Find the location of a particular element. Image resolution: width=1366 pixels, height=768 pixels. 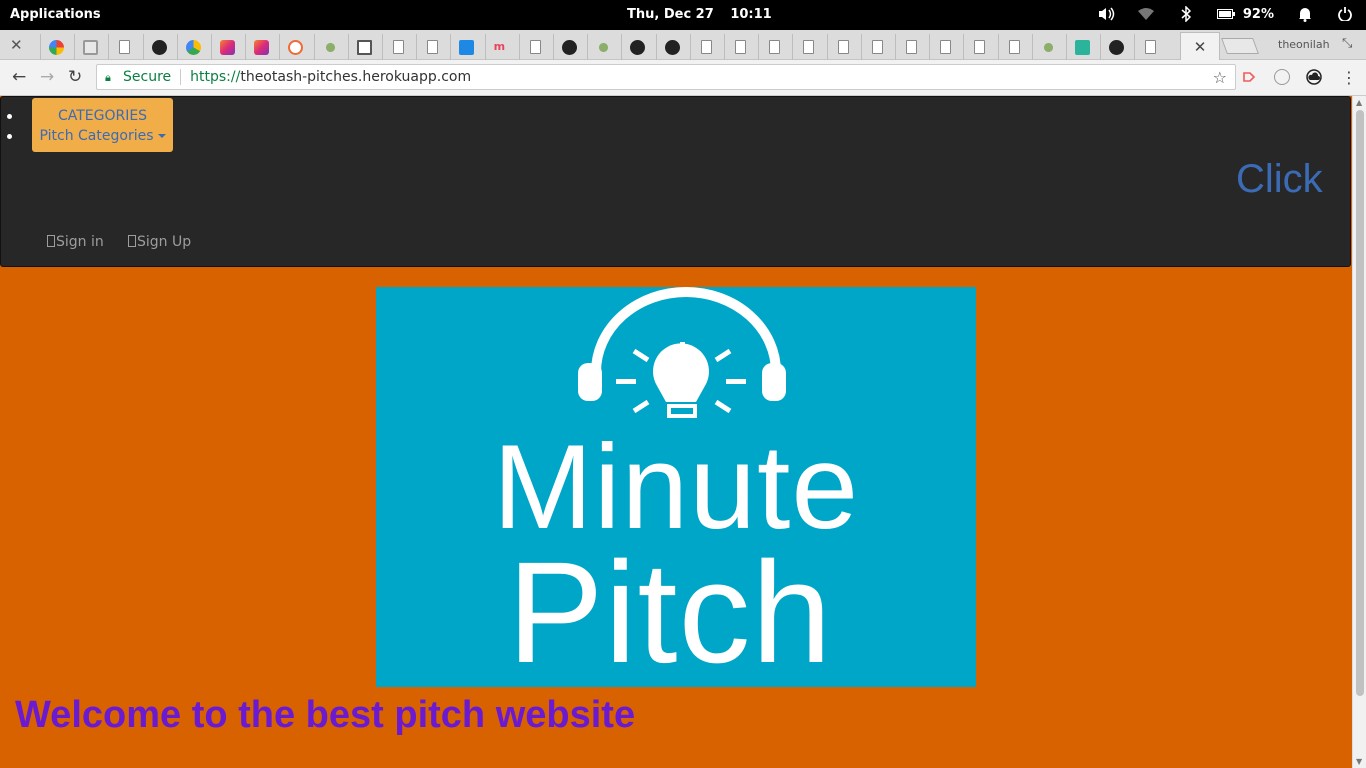

clock-time: 10:11 is located at coordinates (751, 14).